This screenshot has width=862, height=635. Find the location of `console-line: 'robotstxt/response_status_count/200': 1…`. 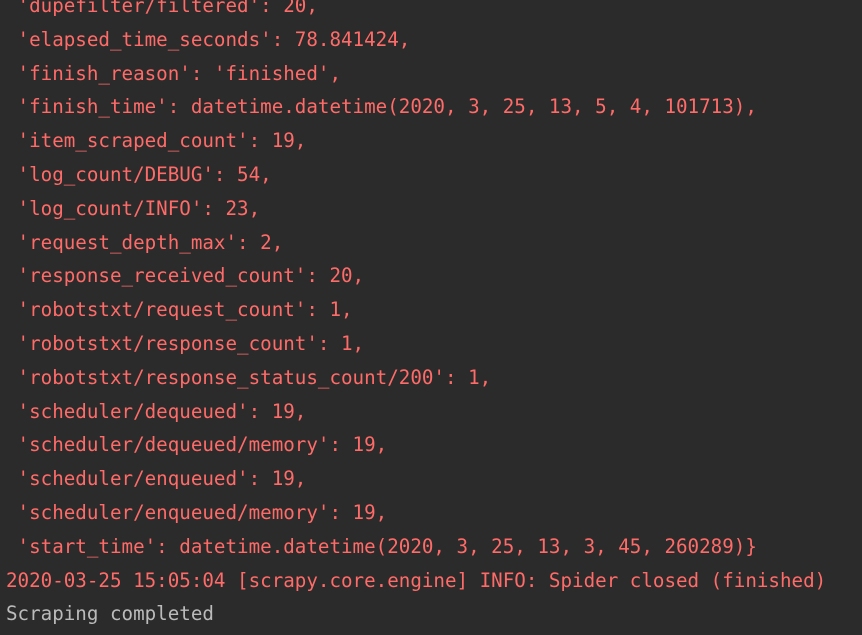

console-line: 'robotstxt/response_status_count/200': 1… is located at coordinates (249, 377).